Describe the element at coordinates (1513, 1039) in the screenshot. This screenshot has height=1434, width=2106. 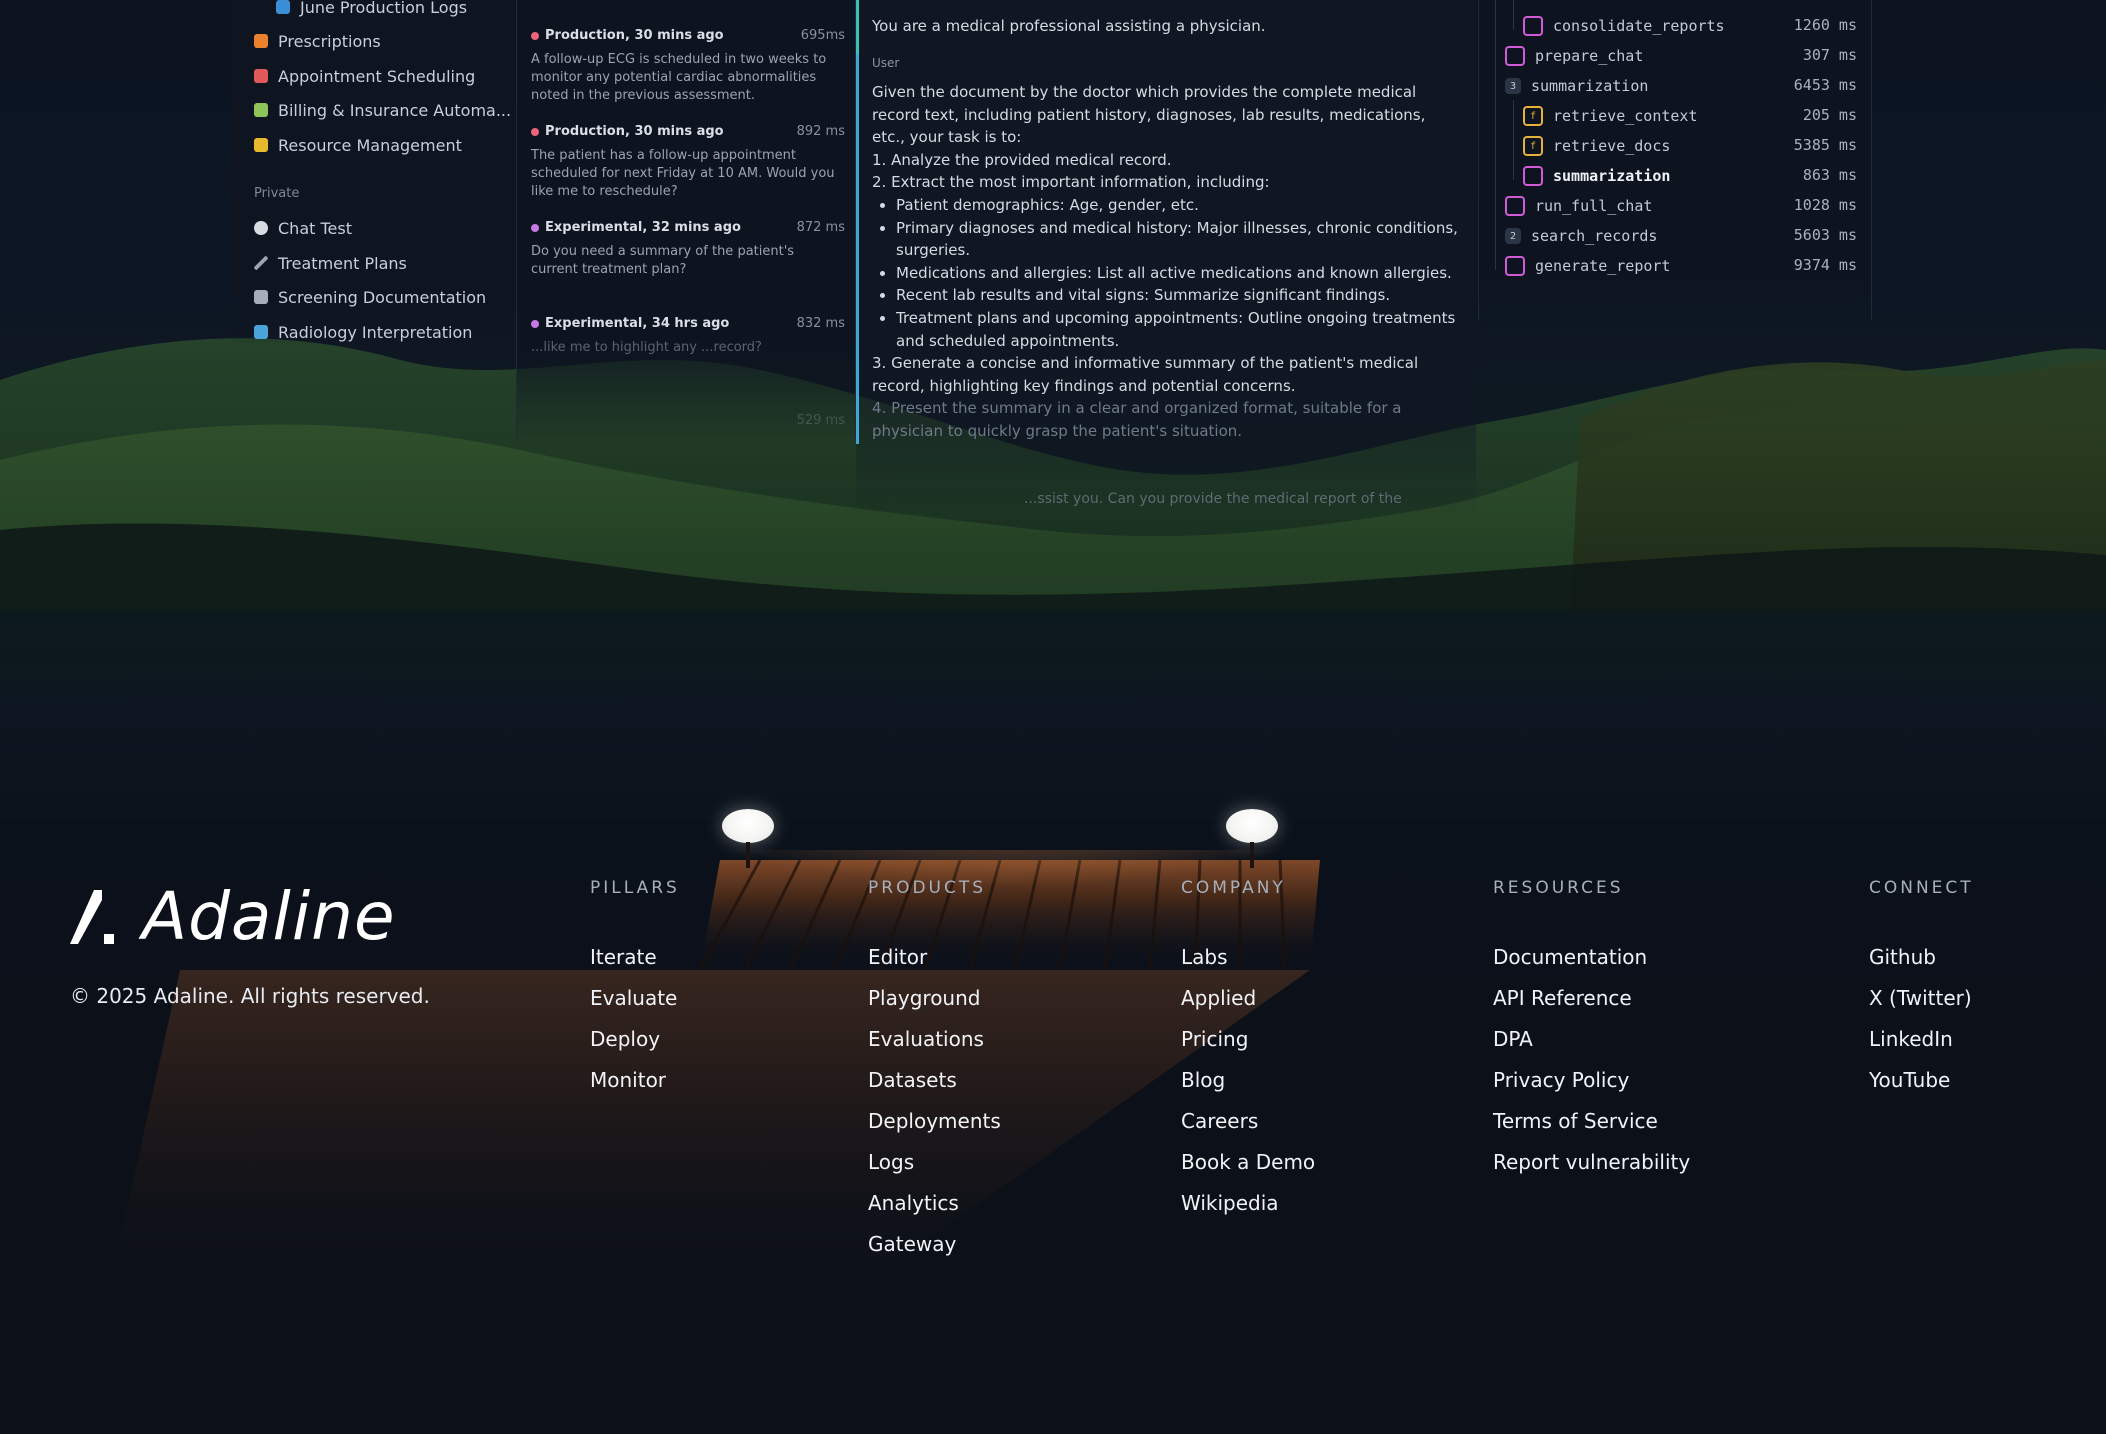
I see `footer-link-dpa: DPA` at that location.